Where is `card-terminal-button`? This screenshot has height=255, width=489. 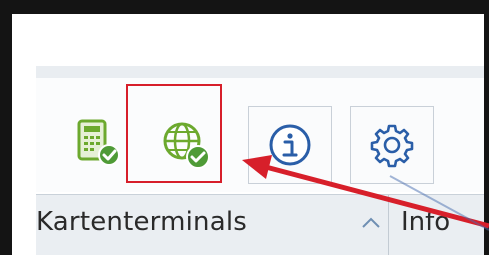
card-terminal-button is located at coordinates (98, 143).